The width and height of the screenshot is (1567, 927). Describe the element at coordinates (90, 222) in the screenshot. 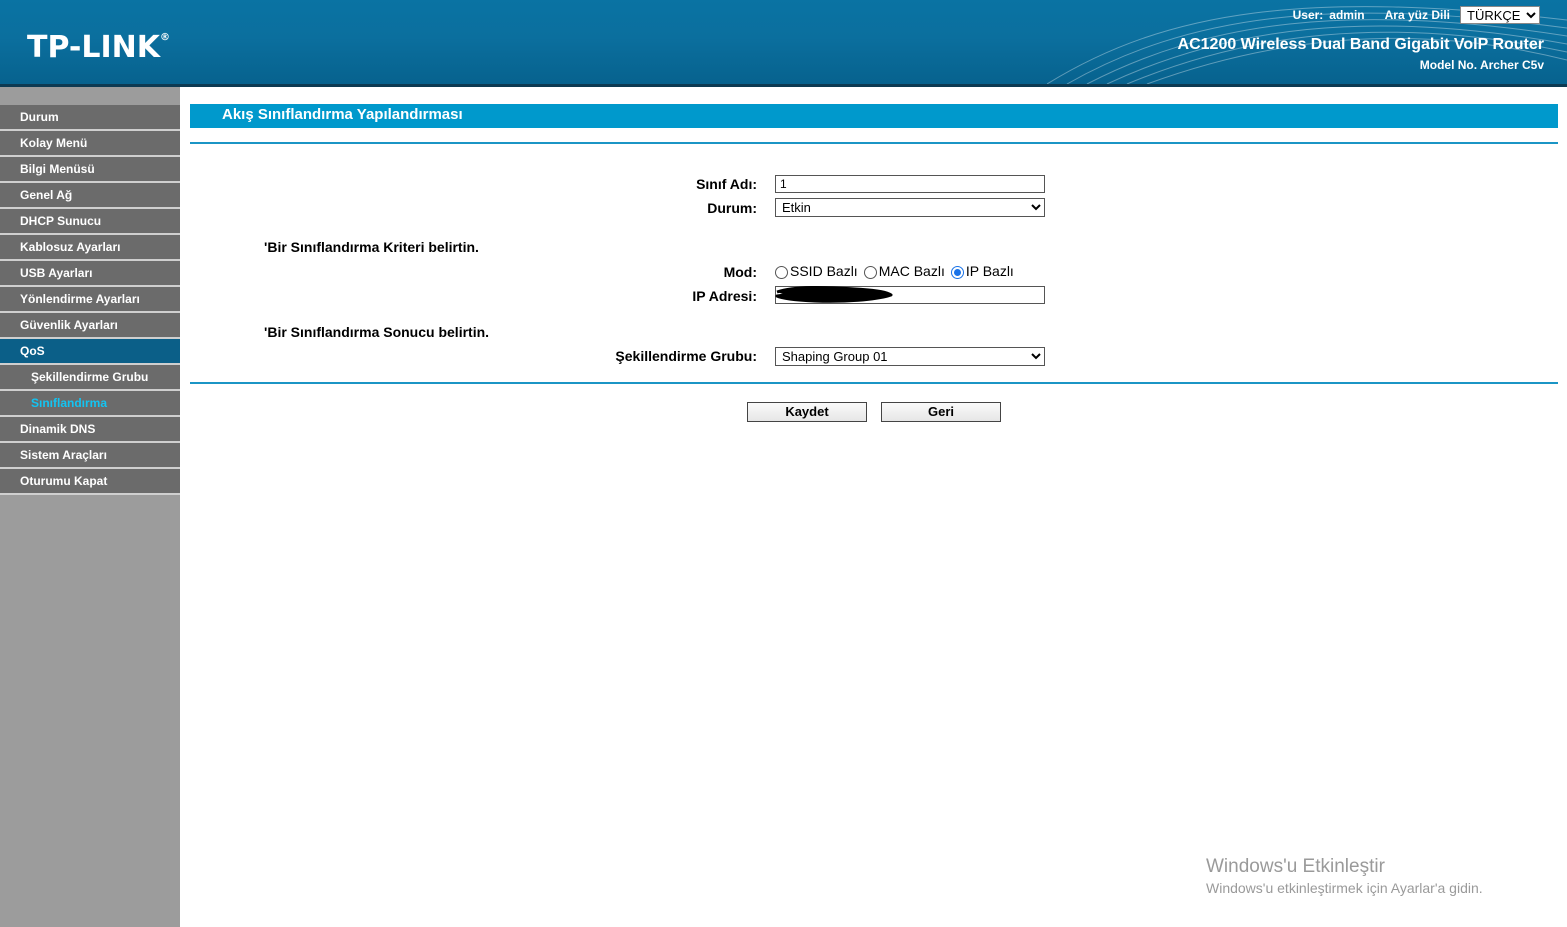

I see `sidebar-item-dhcp-sunucu: DHCP Sunucu` at that location.